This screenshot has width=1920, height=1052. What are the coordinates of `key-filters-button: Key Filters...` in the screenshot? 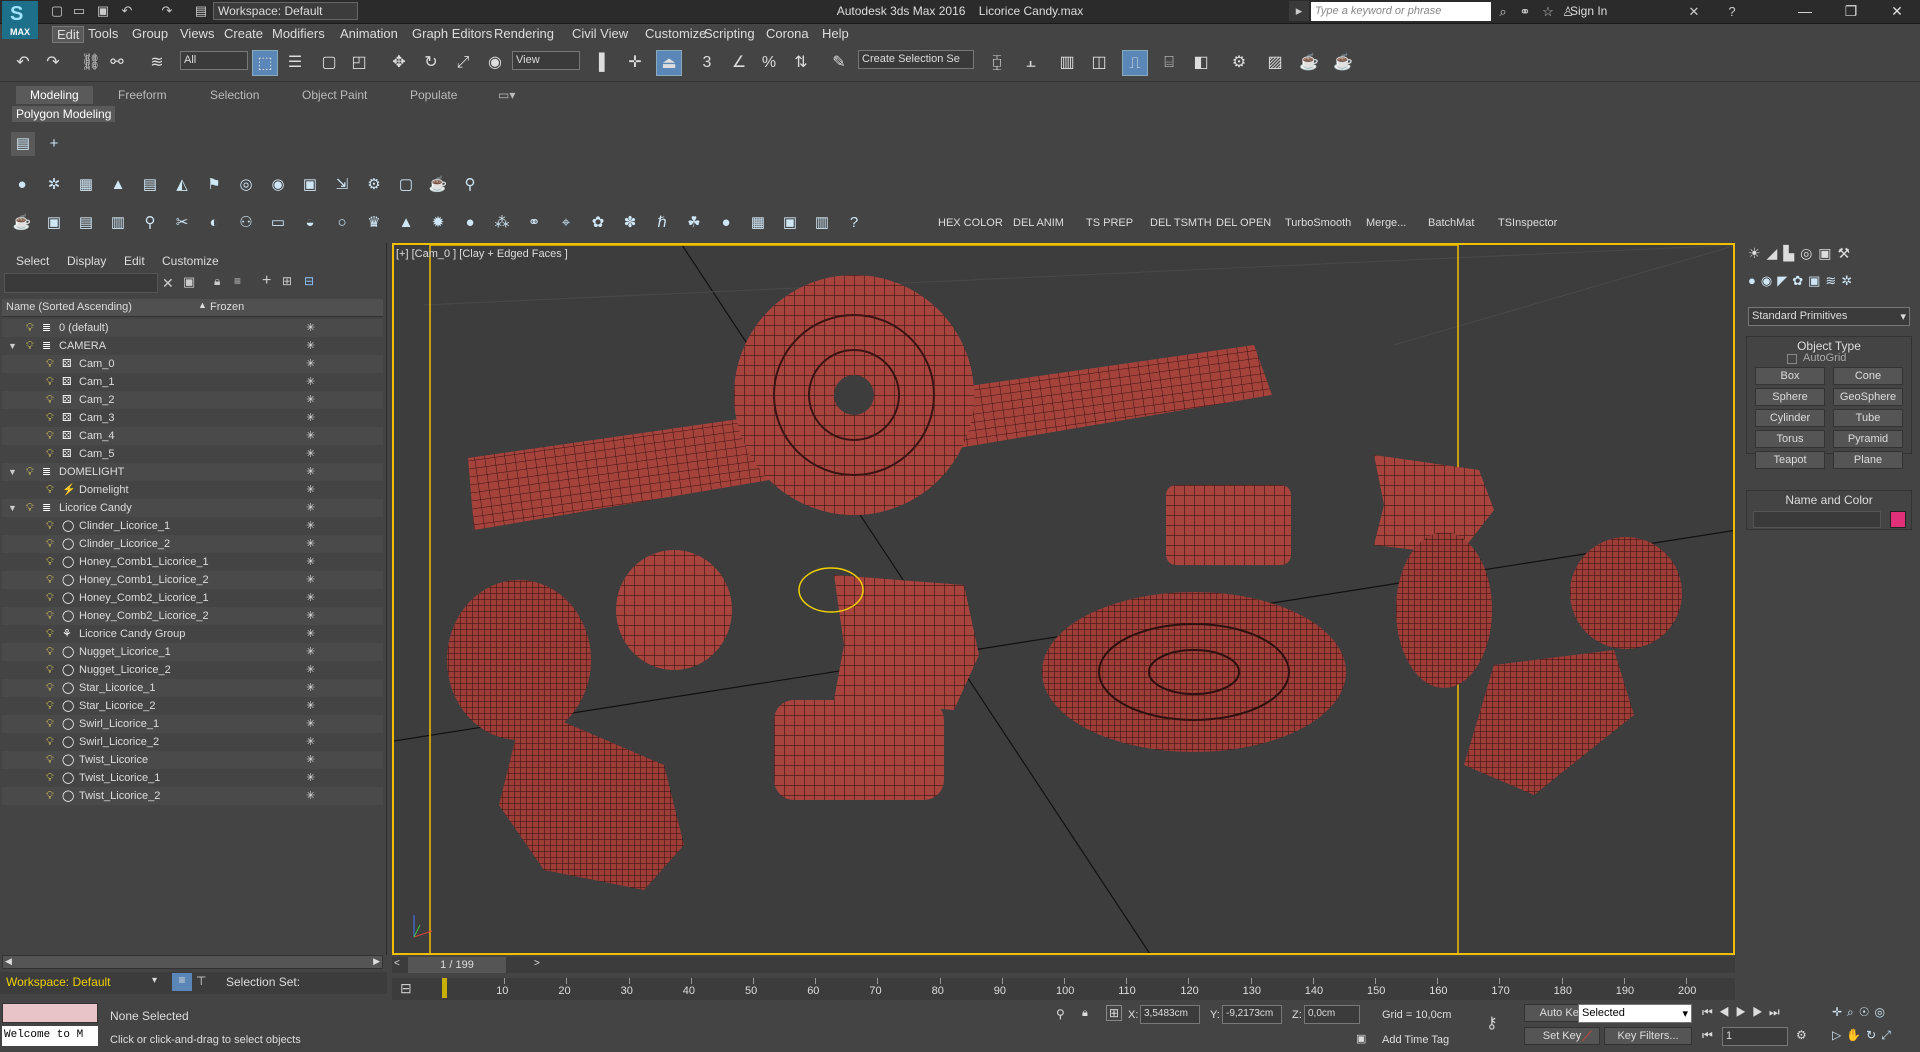 It's located at (1648, 1036).